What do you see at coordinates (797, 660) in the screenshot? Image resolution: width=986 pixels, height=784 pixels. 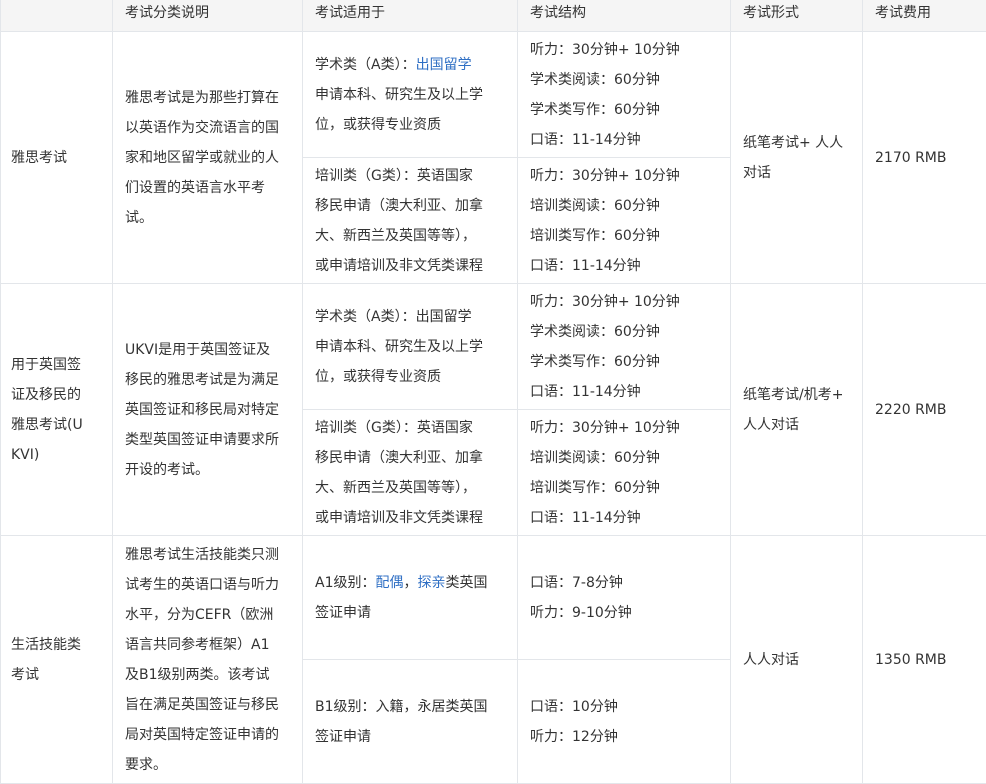 I see `format-cell: 人人对话` at bounding box center [797, 660].